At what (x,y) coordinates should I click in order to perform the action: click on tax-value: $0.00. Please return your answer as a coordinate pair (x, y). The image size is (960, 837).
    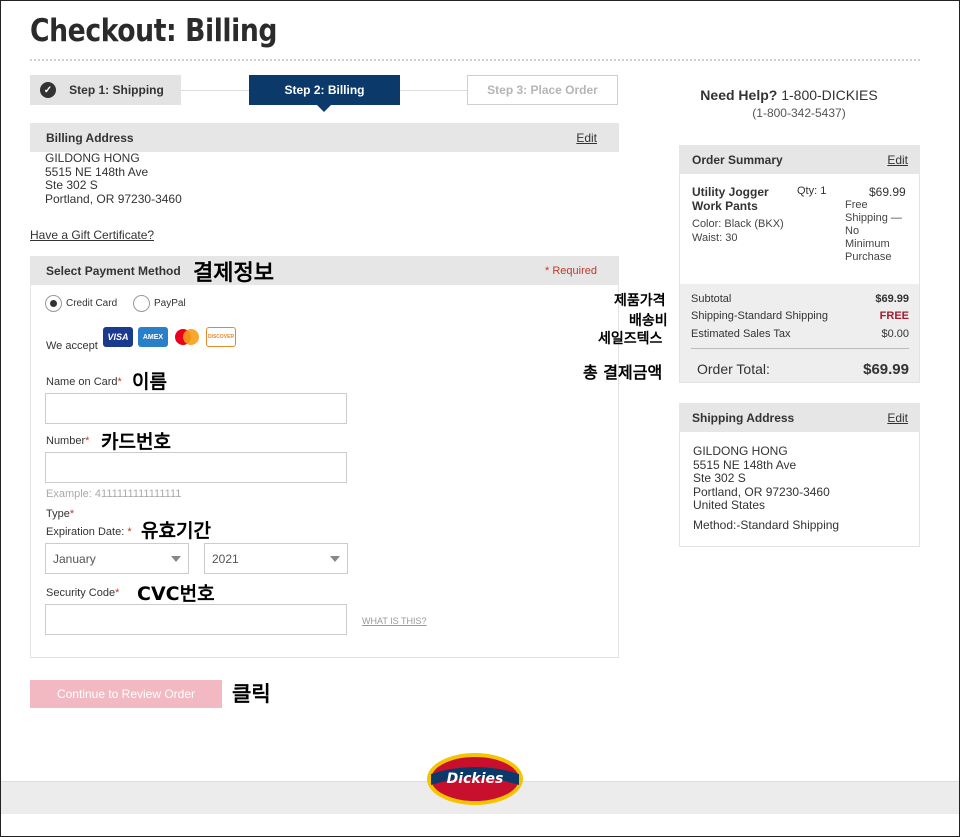
    Looking at the image, I should click on (895, 334).